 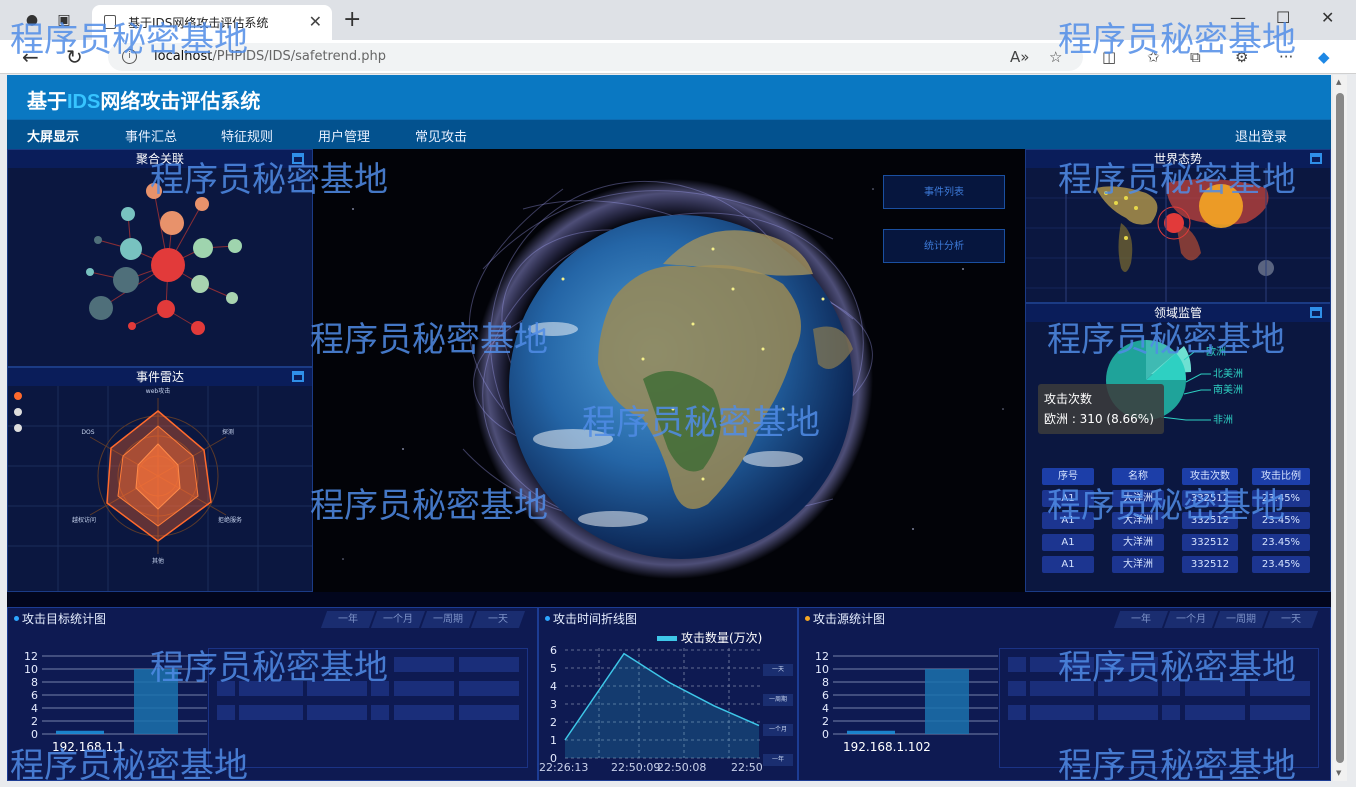 I want to click on page-scrollbar: ▲ ▼, so click(x=1340, y=428).